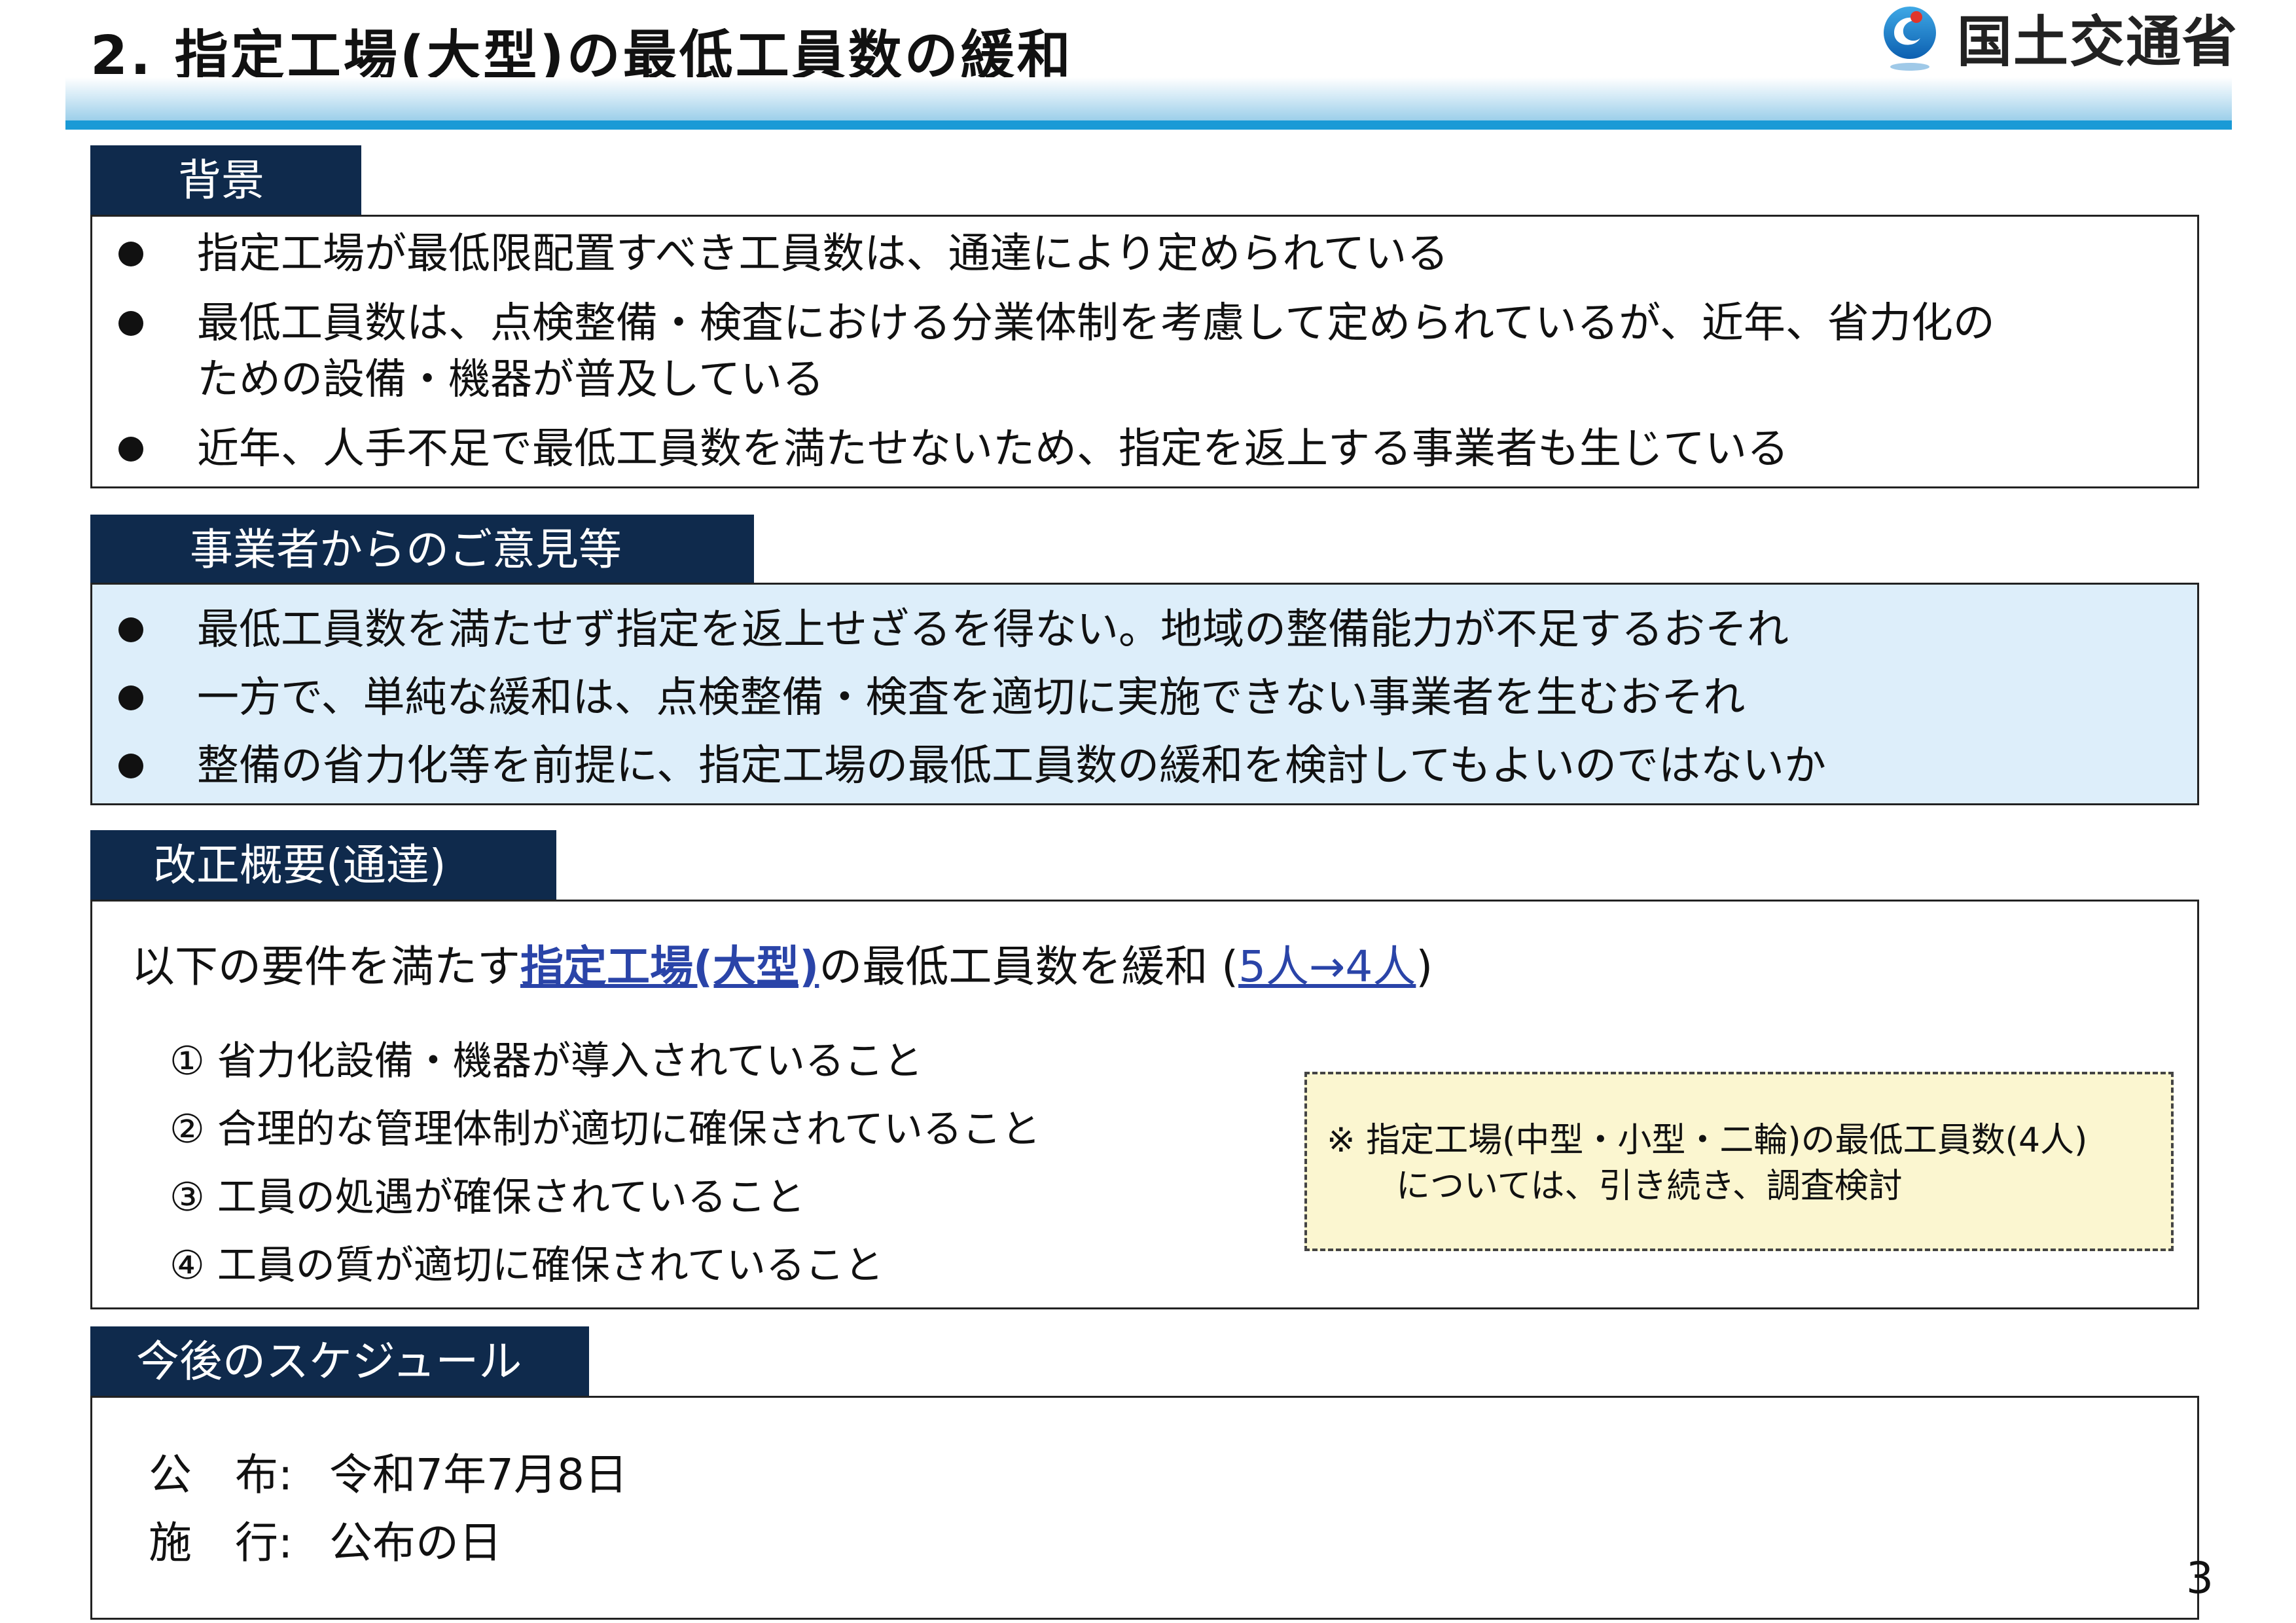 This screenshot has width=2296, height=1623. What do you see at coordinates (488, 1197) in the screenshot?
I see `requirement-3: ③ 工員の処遇が確保されていること` at bounding box center [488, 1197].